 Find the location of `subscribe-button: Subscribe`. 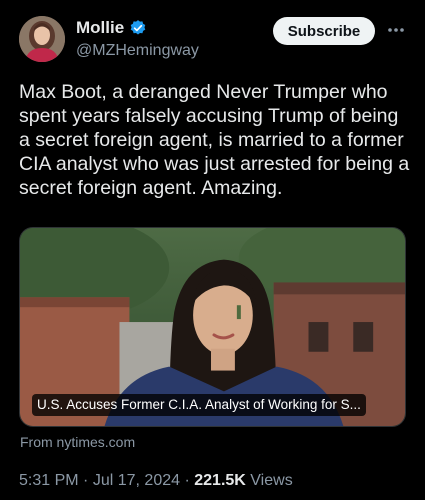

subscribe-button: Subscribe is located at coordinates (324, 31).